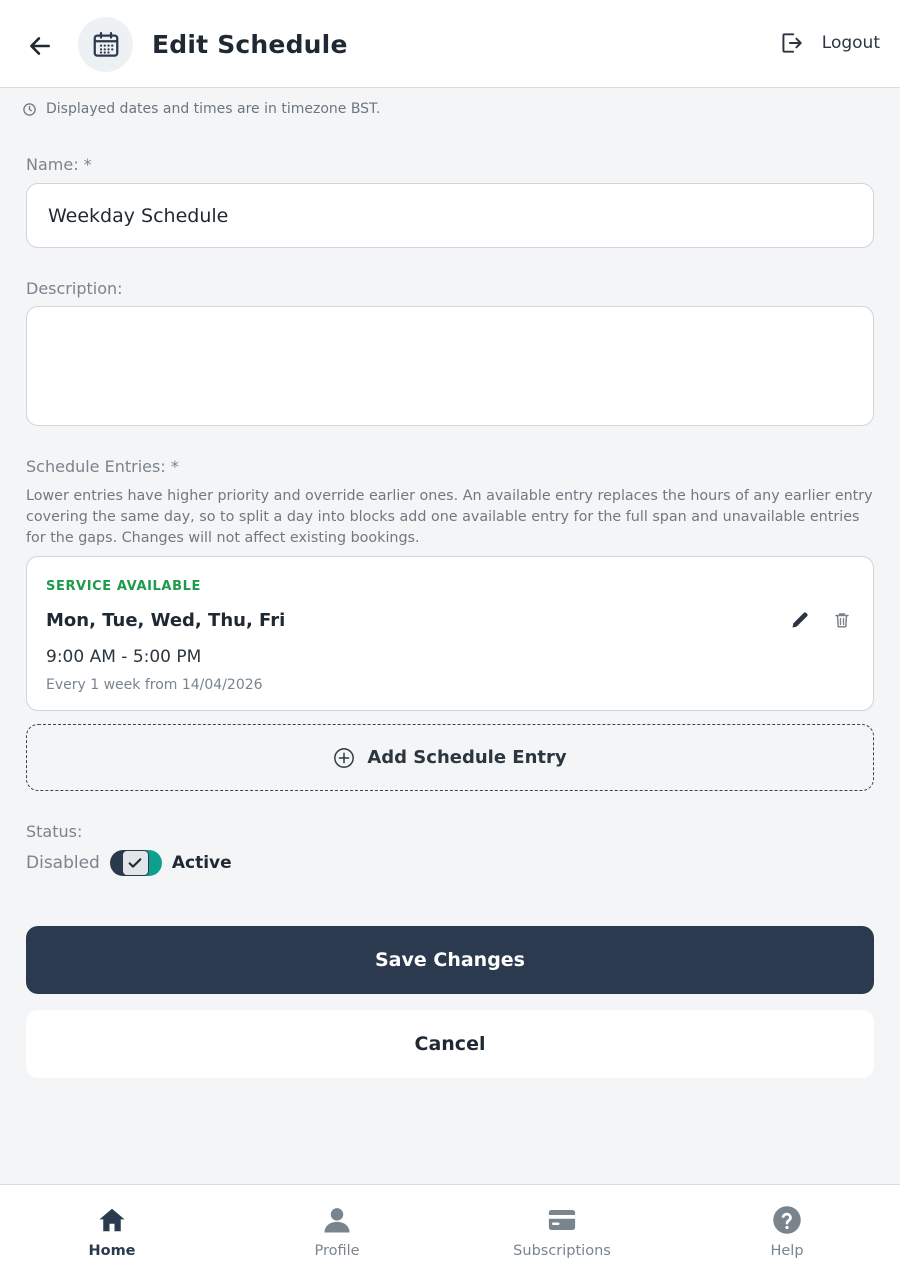  Describe the element at coordinates (102, 466) in the screenshot. I see `schedule-entries-label: Schedule Entries: *` at that location.